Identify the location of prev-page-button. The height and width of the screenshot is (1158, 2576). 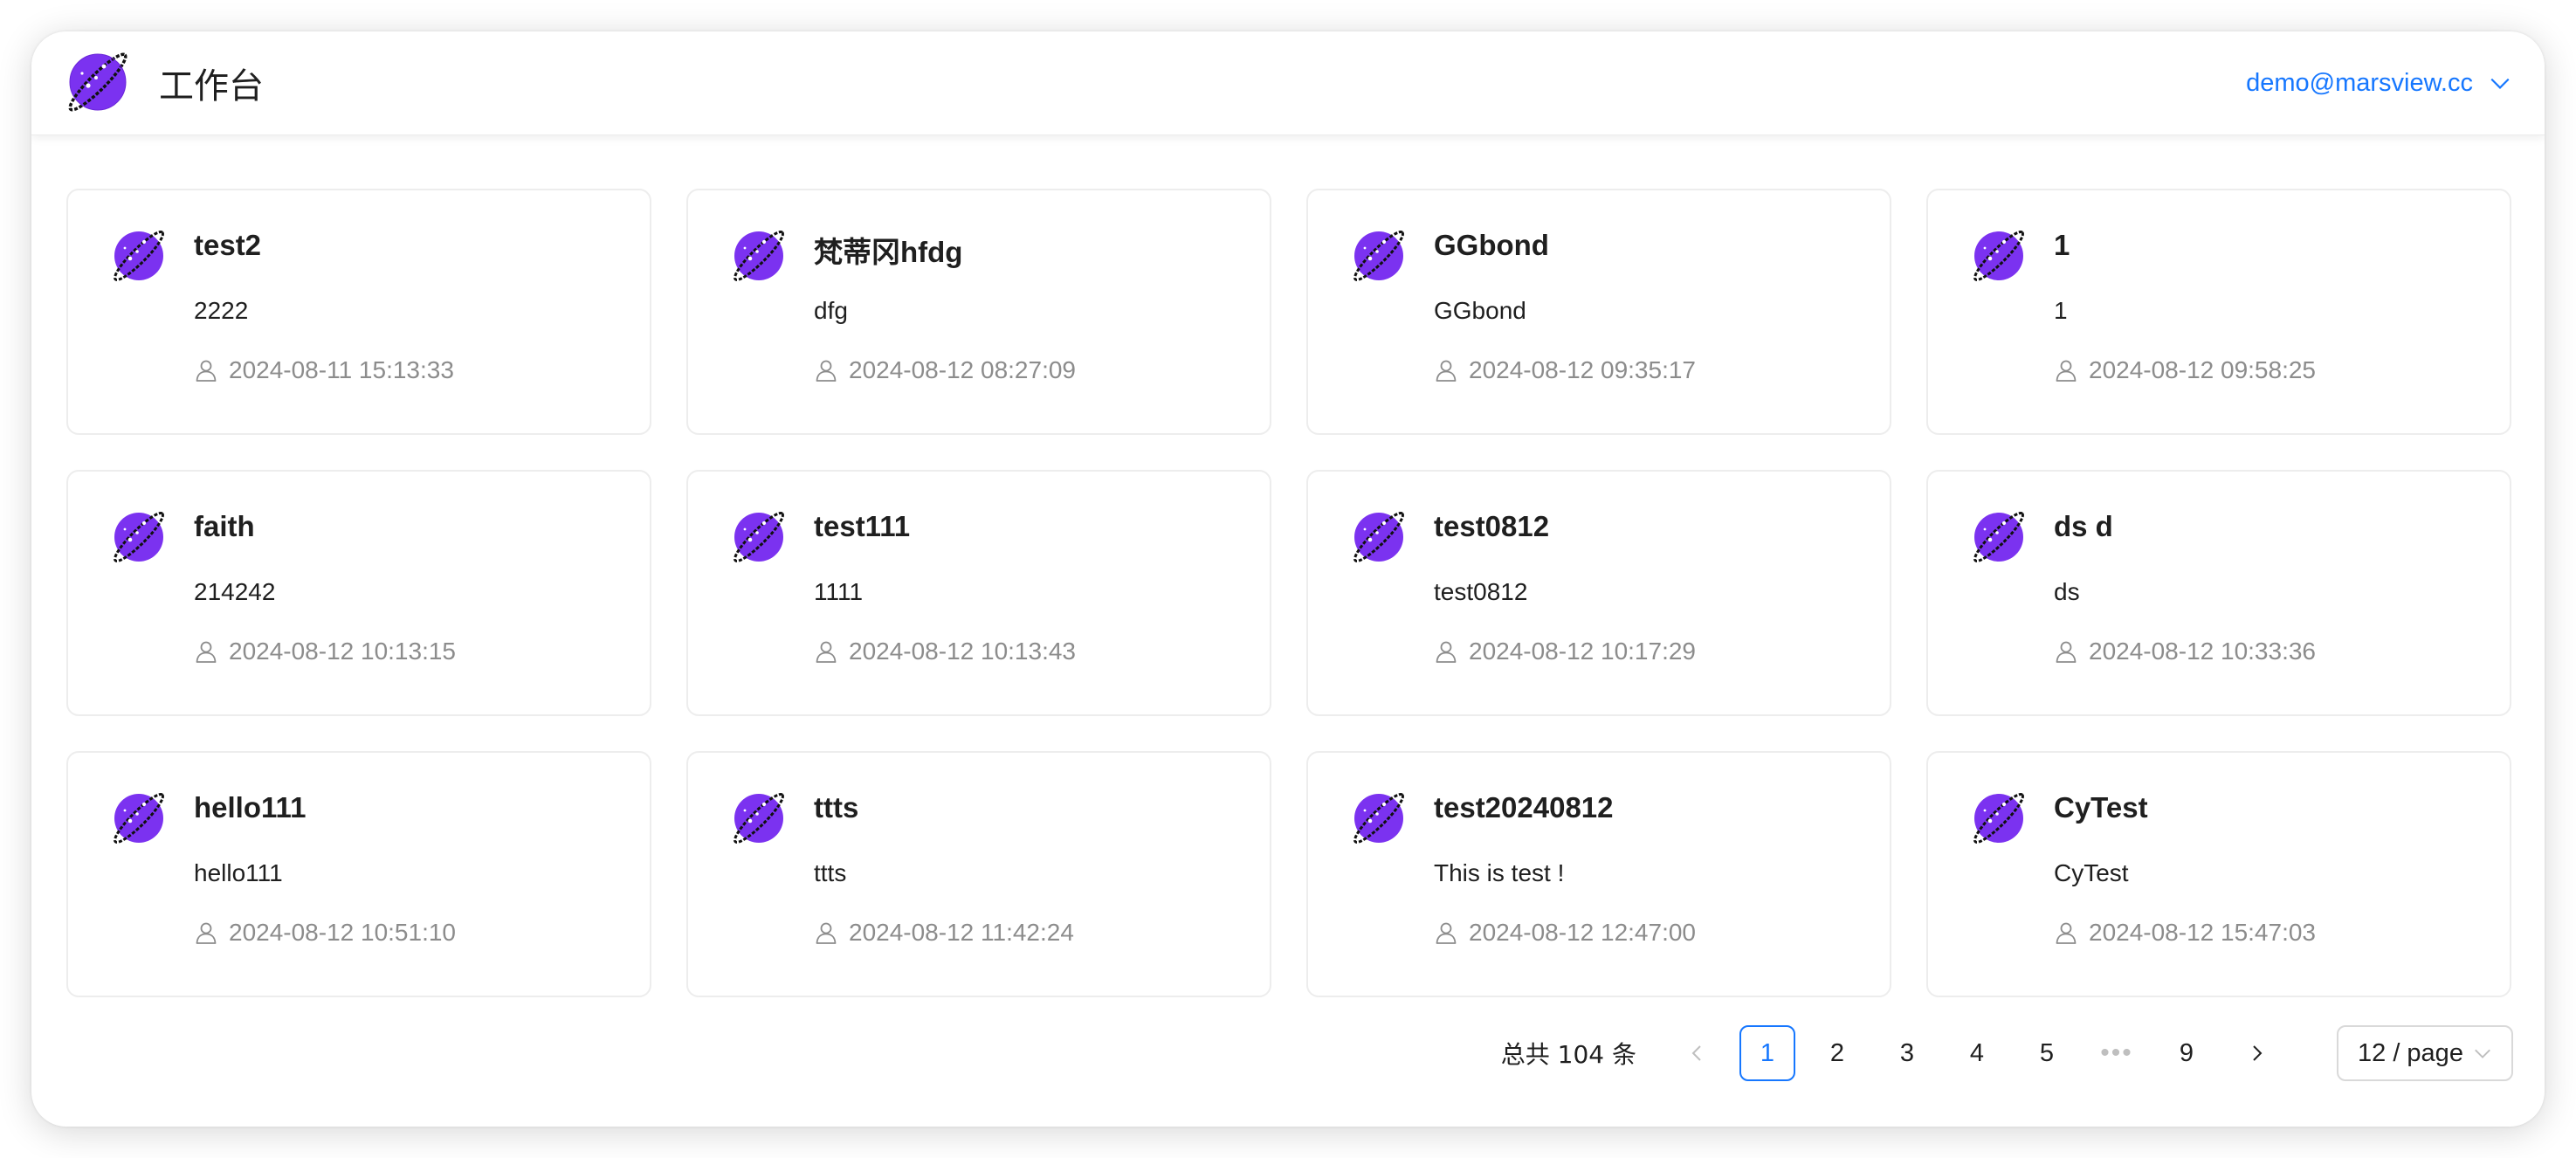
(1697, 1053).